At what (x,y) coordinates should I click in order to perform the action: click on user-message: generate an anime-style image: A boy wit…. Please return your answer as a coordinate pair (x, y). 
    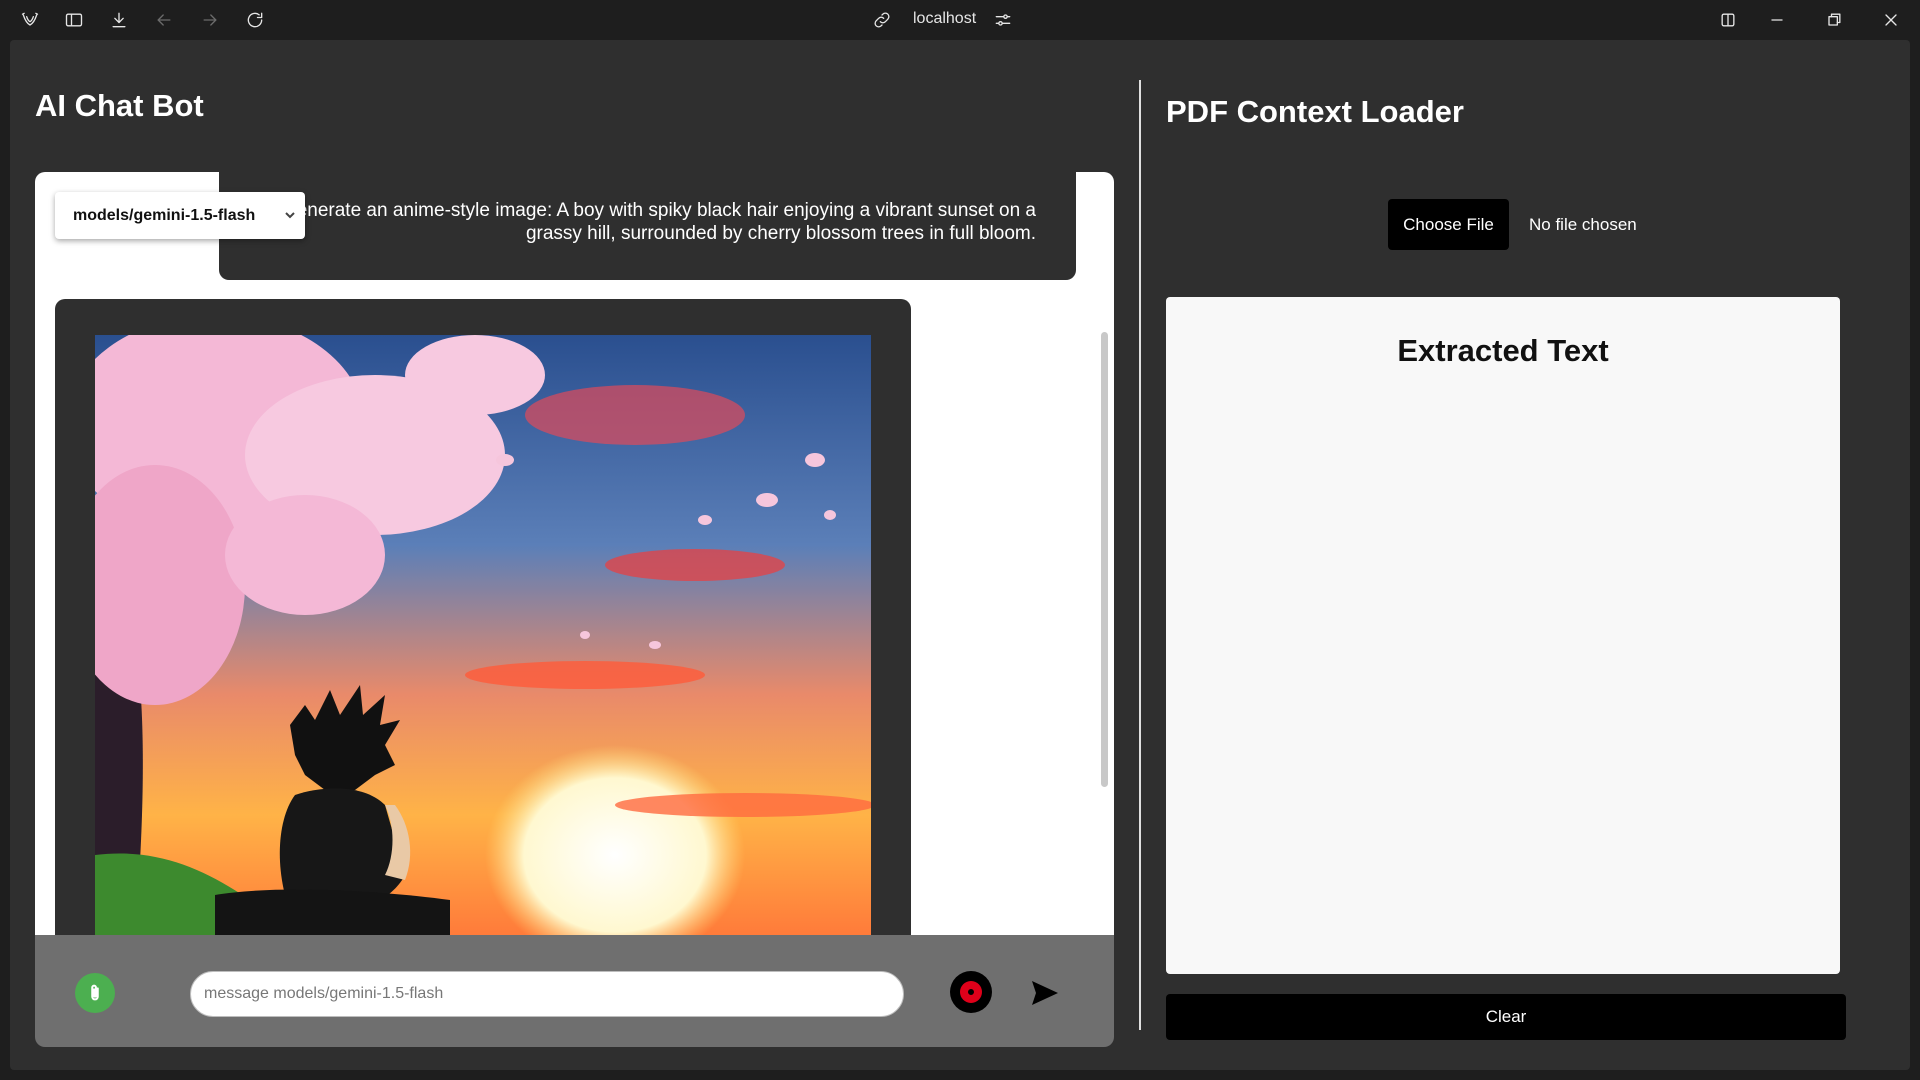
    Looking at the image, I should click on (647, 226).